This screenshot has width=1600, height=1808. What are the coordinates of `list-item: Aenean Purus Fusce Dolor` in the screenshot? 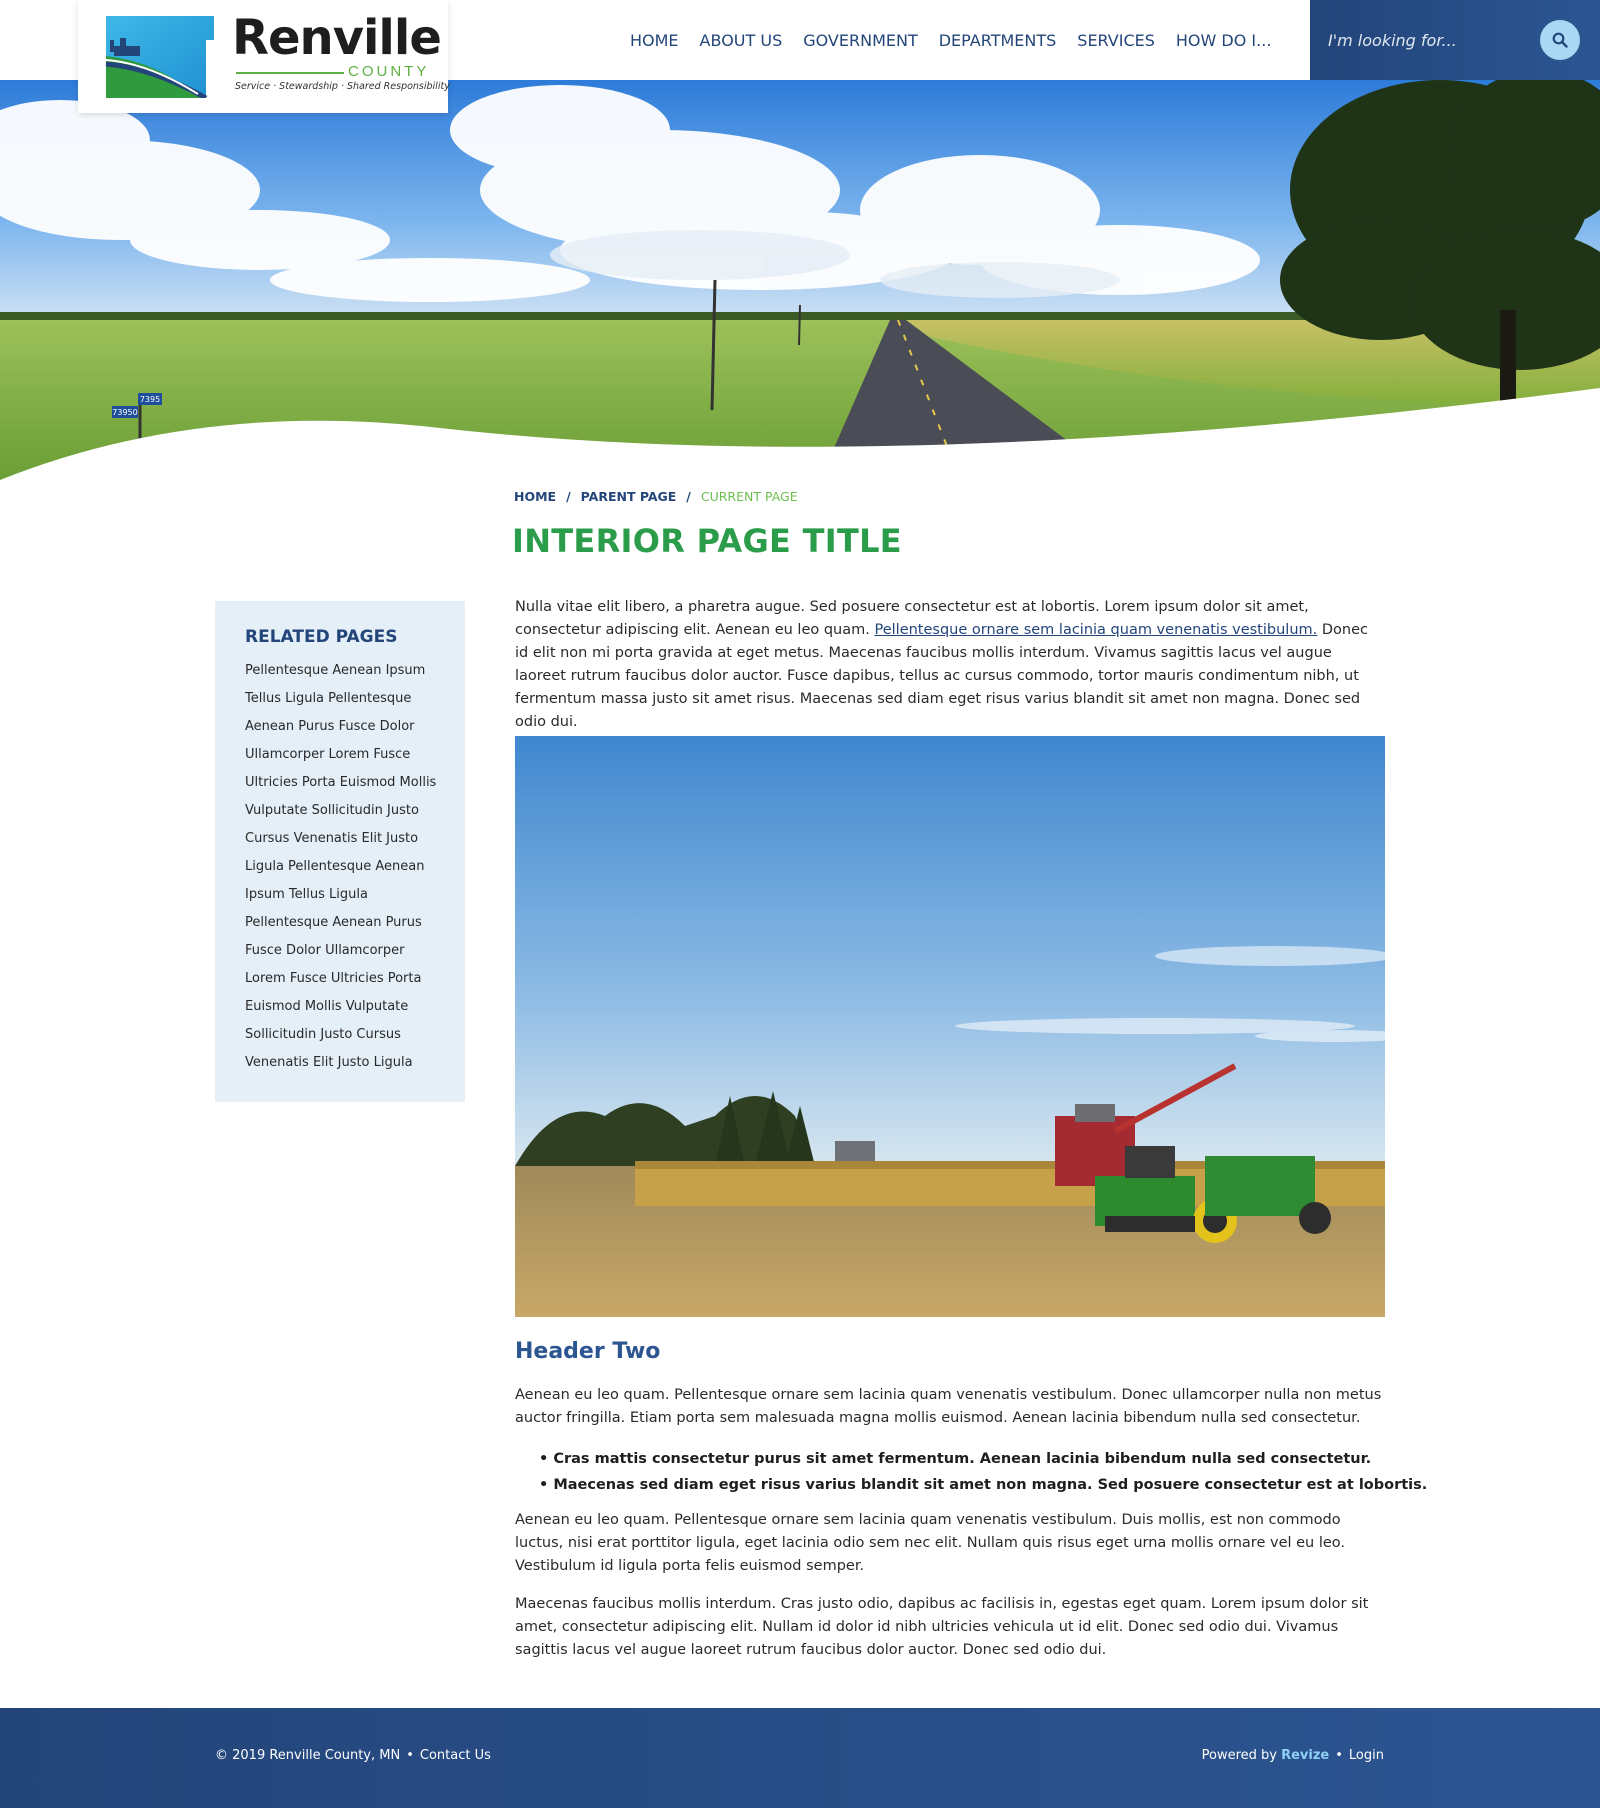 It's located at (355, 727).